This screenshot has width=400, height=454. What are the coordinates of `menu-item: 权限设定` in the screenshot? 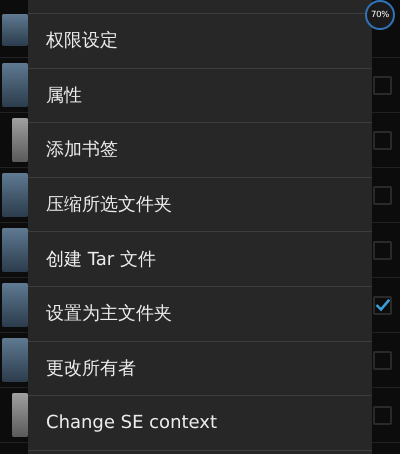 It's located at (82, 40).